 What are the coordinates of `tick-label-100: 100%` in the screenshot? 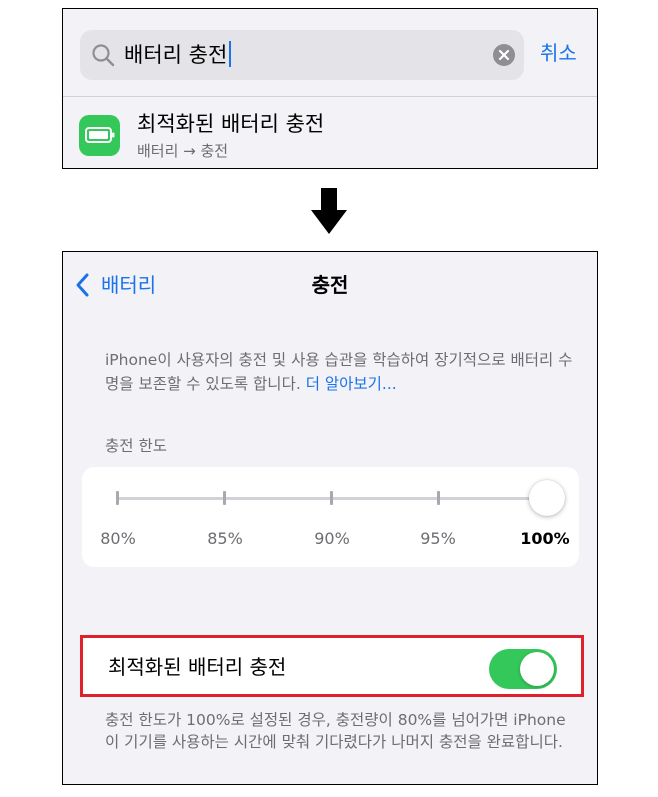 It's located at (545, 538).